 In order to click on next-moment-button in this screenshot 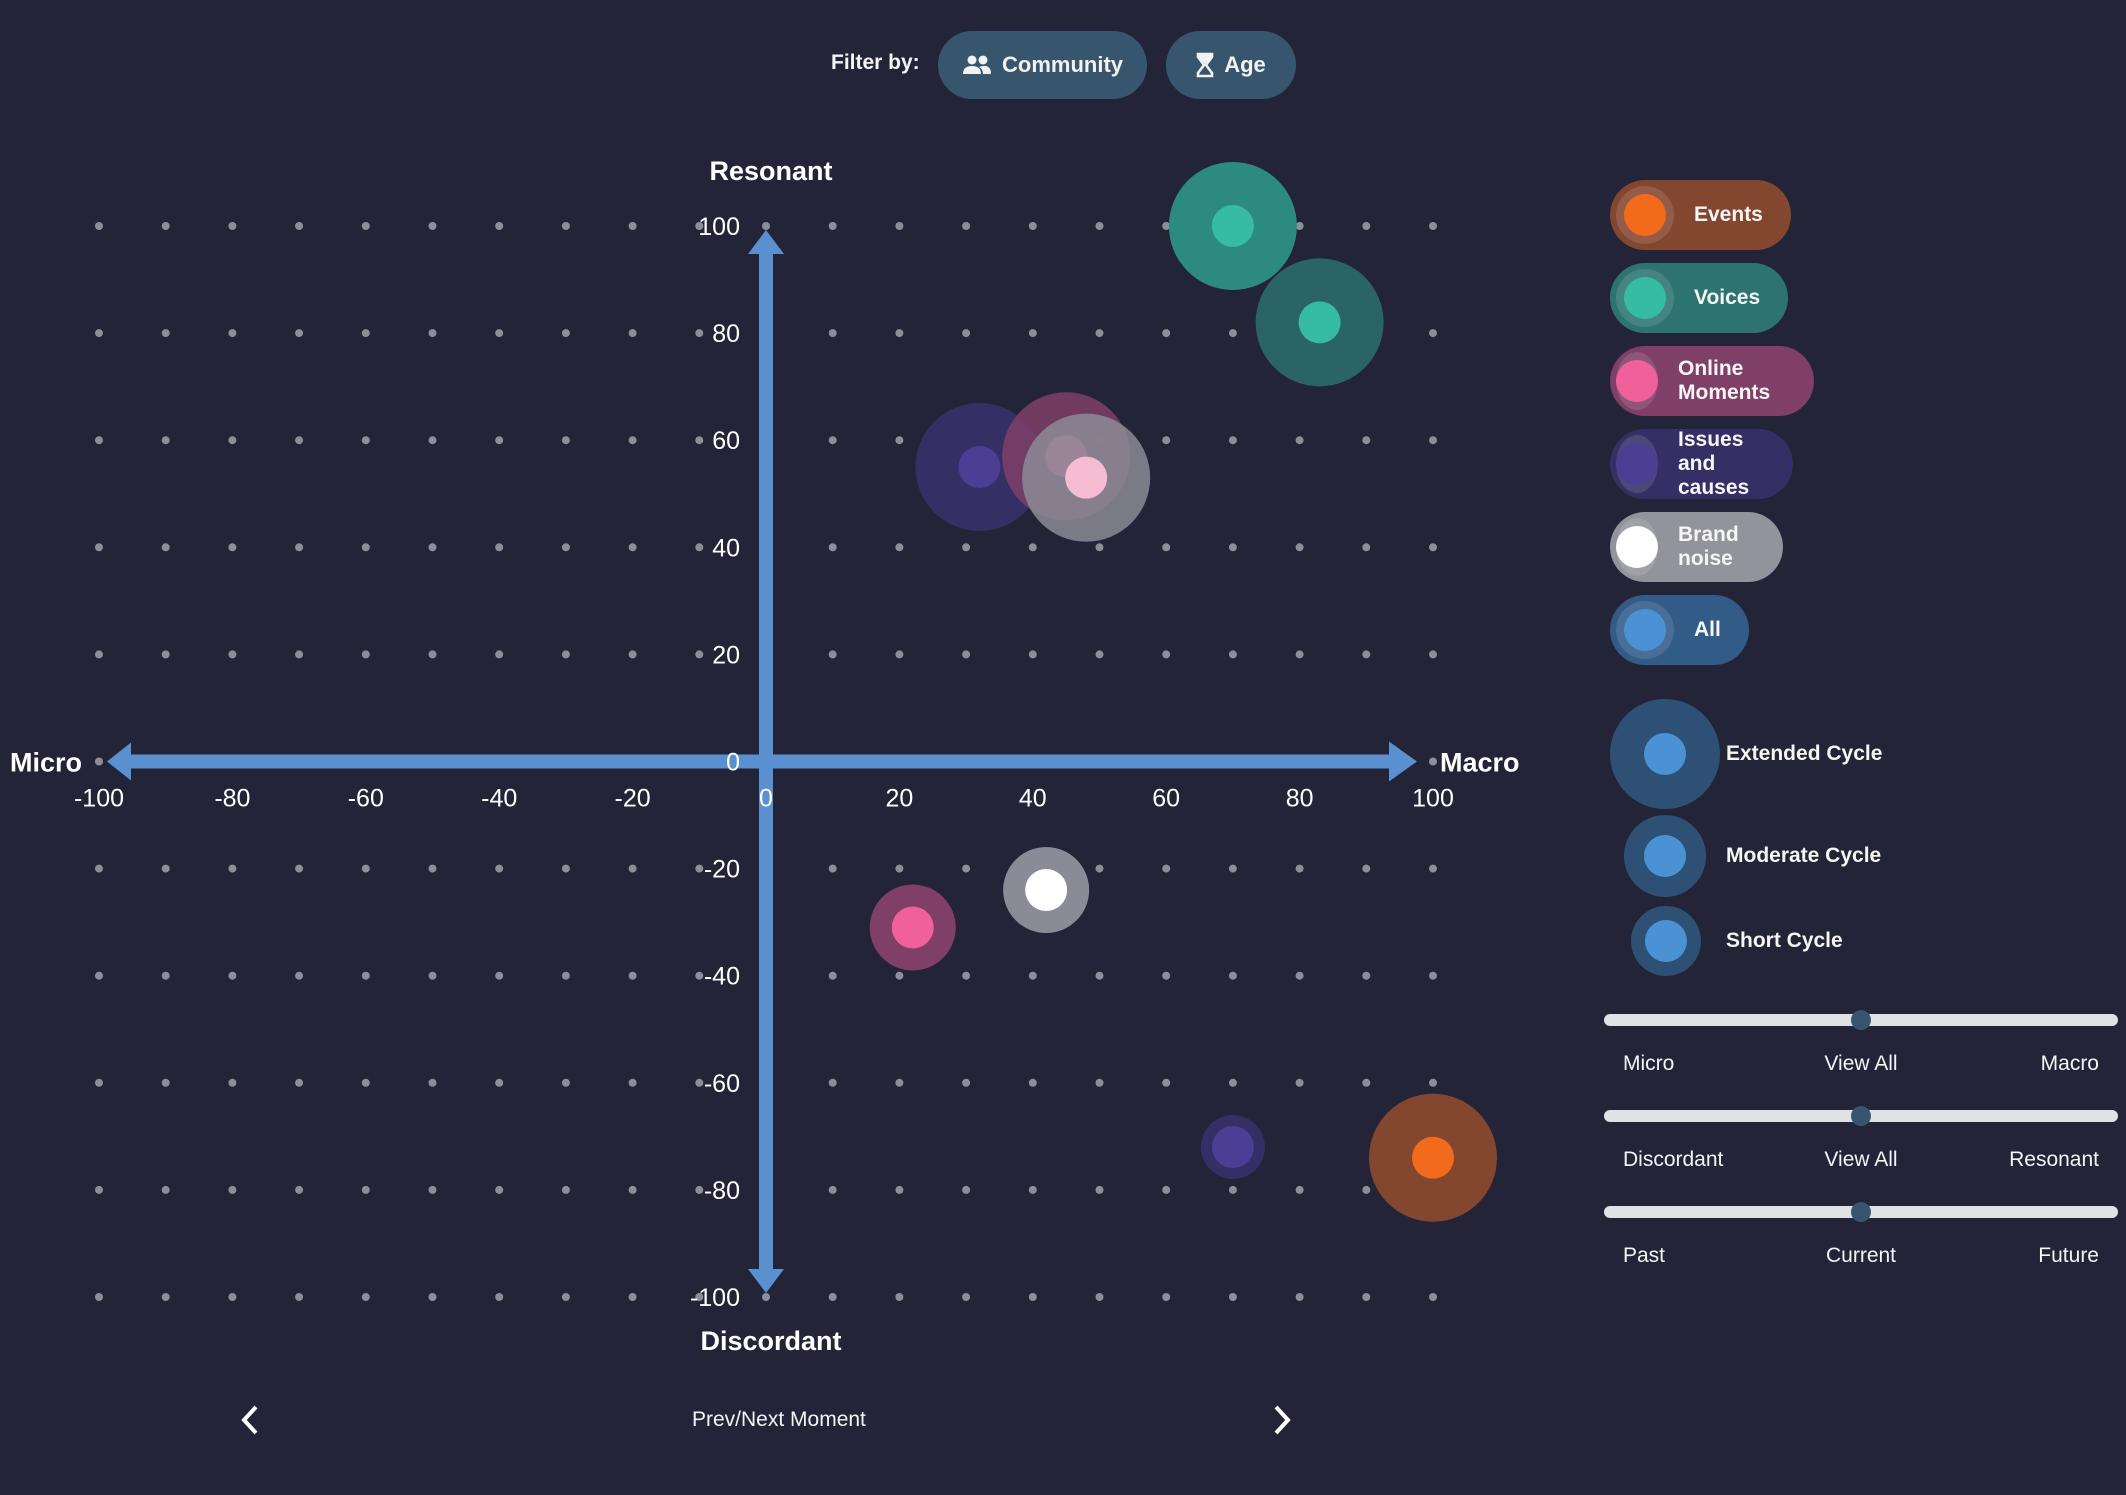, I will do `click(1282, 1420)`.